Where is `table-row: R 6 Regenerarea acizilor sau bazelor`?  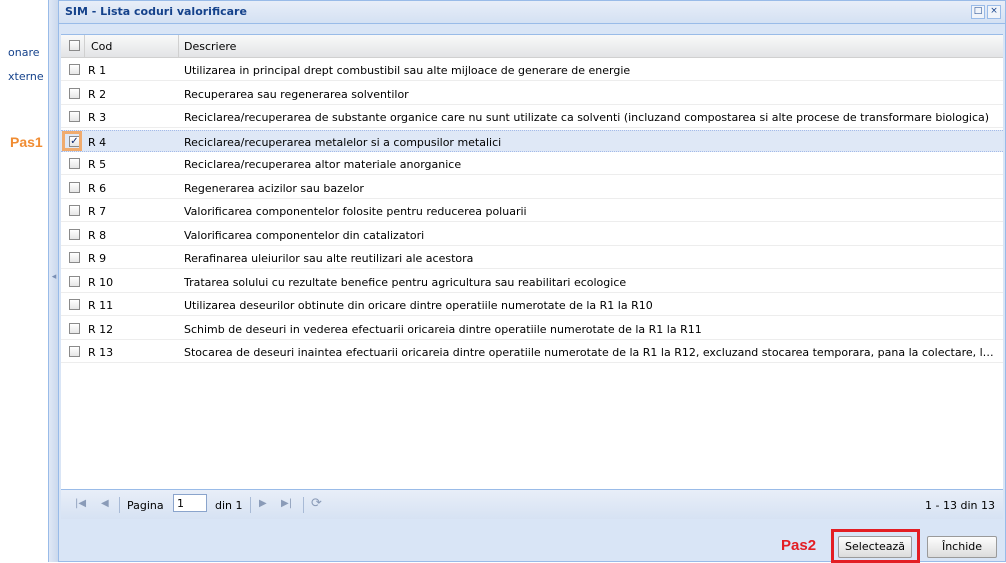
table-row: R 6 Regenerarea acizilor sau bazelor is located at coordinates (532, 188).